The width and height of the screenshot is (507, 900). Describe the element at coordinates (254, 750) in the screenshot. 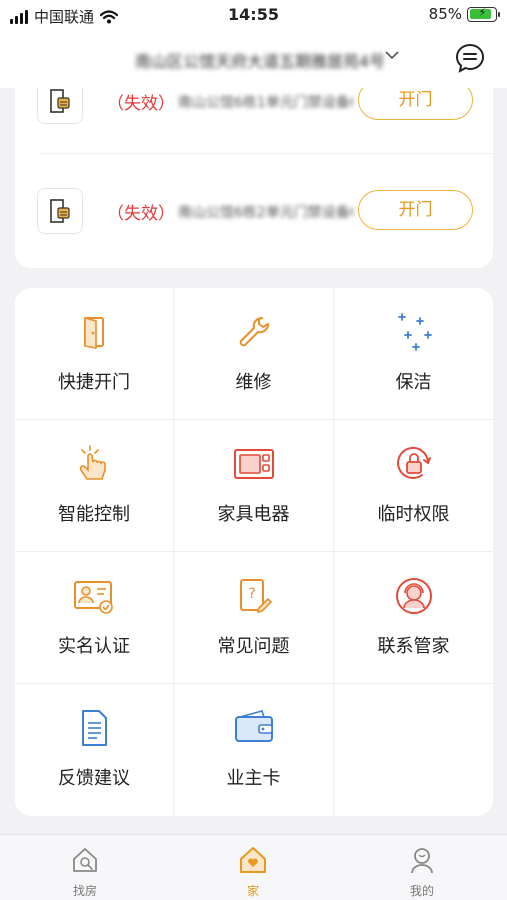

I see `service-owner-card: 业主卡` at that location.